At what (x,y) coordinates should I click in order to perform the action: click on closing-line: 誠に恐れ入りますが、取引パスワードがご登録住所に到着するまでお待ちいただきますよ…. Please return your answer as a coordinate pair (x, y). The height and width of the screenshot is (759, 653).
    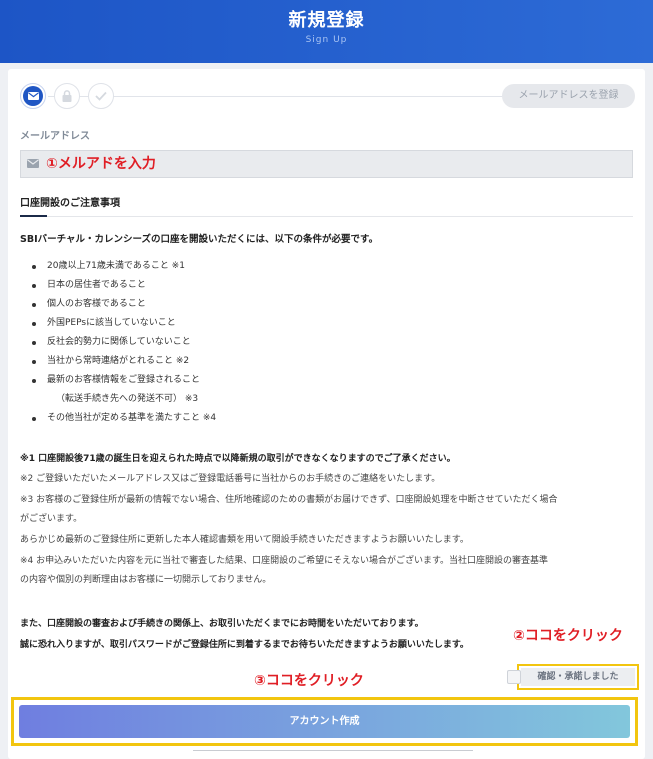
    Looking at the image, I should click on (244, 645).